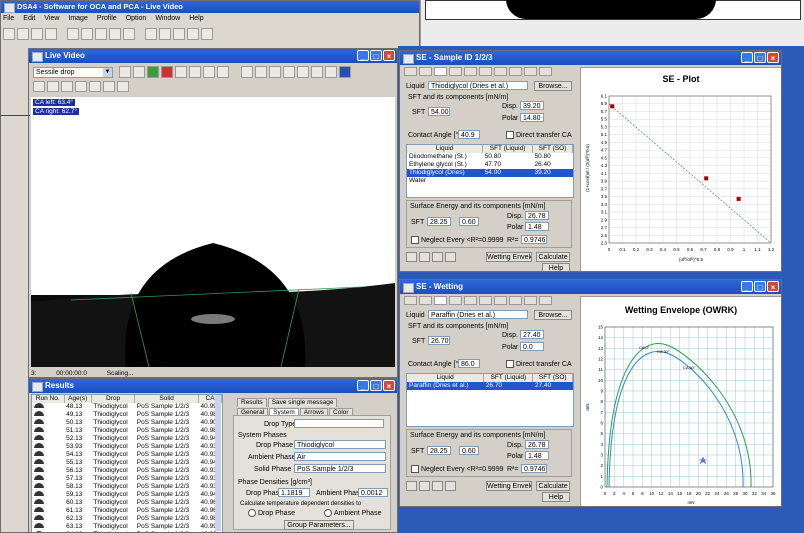 This screenshot has width=804, height=533. Describe the element at coordinates (113, 399) in the screenshot. I see `column-header: Drop` at that location.